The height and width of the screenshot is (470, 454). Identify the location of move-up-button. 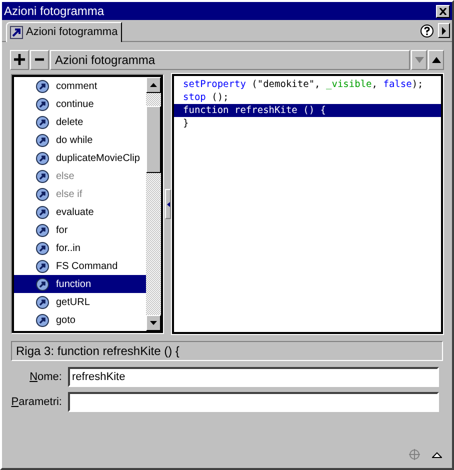
(436, 60).